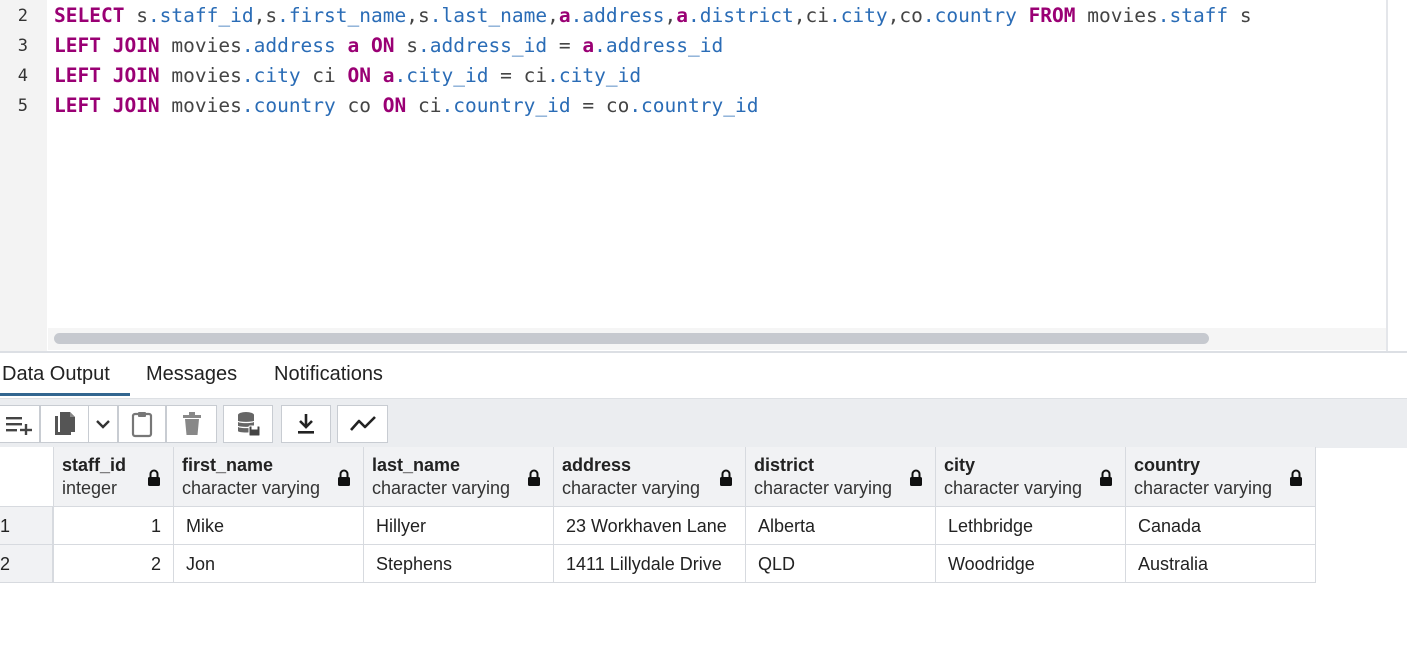 This screenshot has height=649, width=1407. I want to click on table-cell: 23 Workhaven Lane, so click(650, 526).